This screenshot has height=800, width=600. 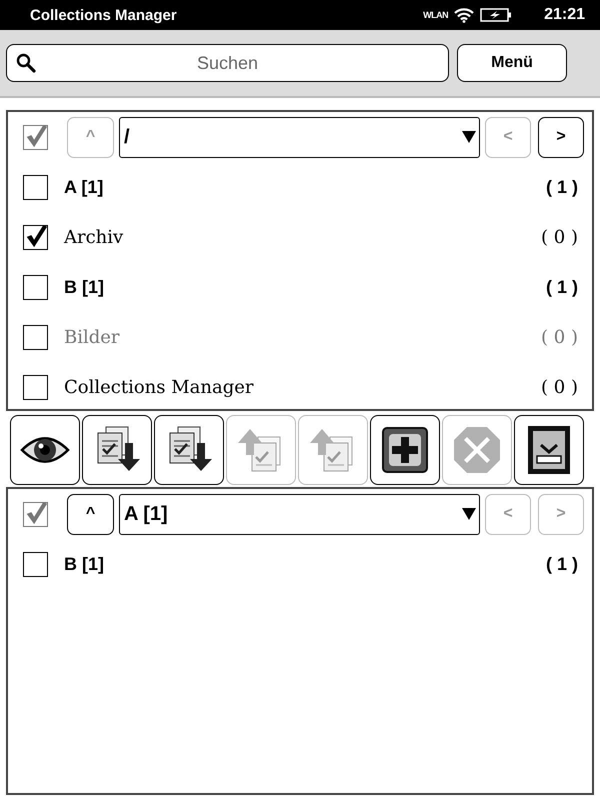 What do you see at coordinates (299, 514) in the screenshot?
I see `path-dropdown: A [1]` at bounding box center [299, 514].